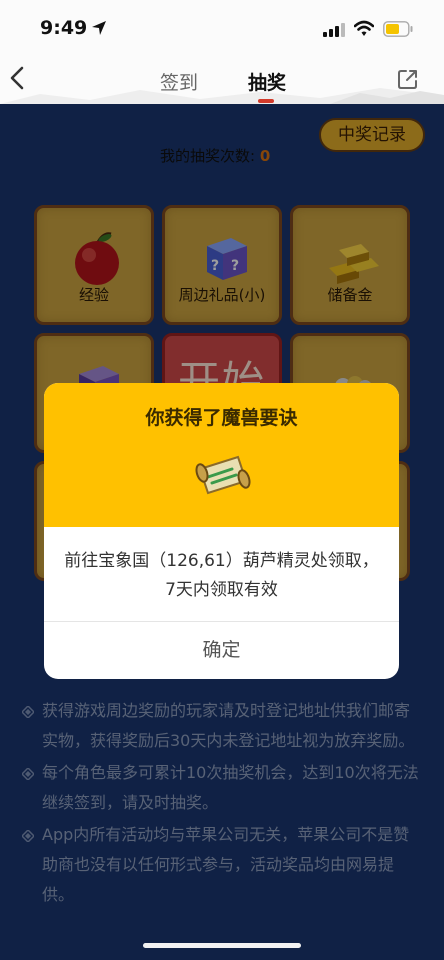 Image resolution: width=444 pixels, height=960 pixels. I want to click on tab-lottery: 抽奖, so click(267, 81).